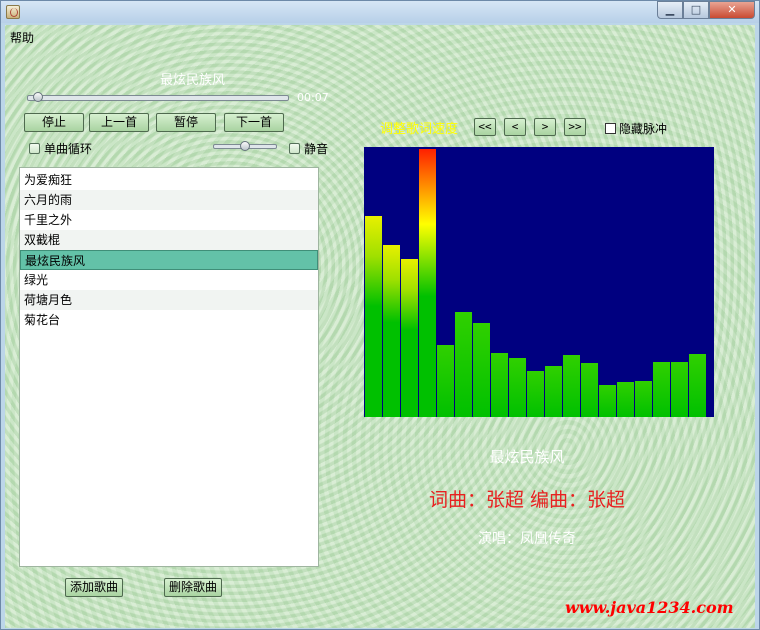 The height and width of the screenshot is (630, 760). Describe the element at coordinates (649, 607) in the screenshot. I see `watermark-text: www.java1234.com` at that location.